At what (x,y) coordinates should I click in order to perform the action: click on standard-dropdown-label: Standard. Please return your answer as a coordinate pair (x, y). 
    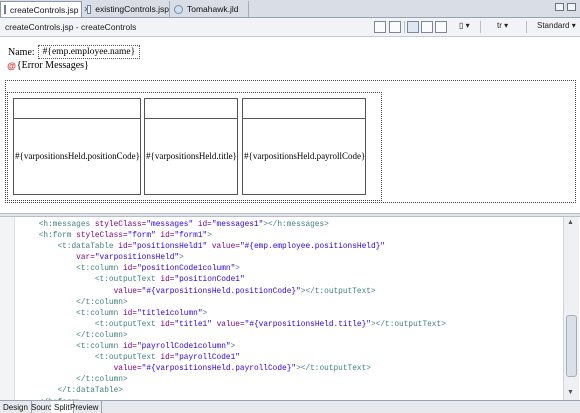
    Looking at the image, I should click on (553, 25).